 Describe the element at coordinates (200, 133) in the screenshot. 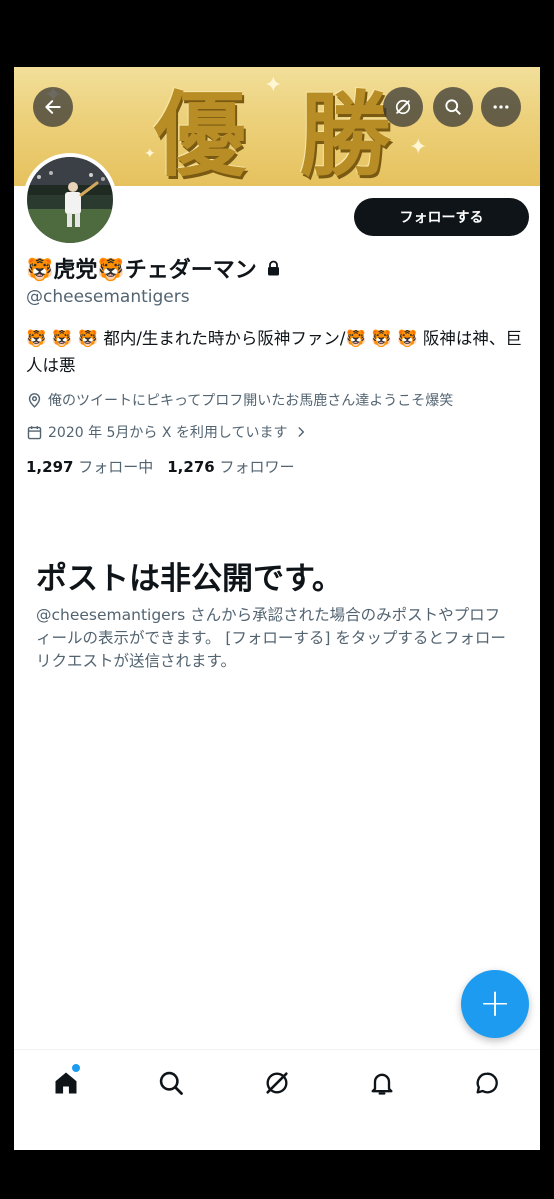

I see `banner-text-left: 優` at that location.